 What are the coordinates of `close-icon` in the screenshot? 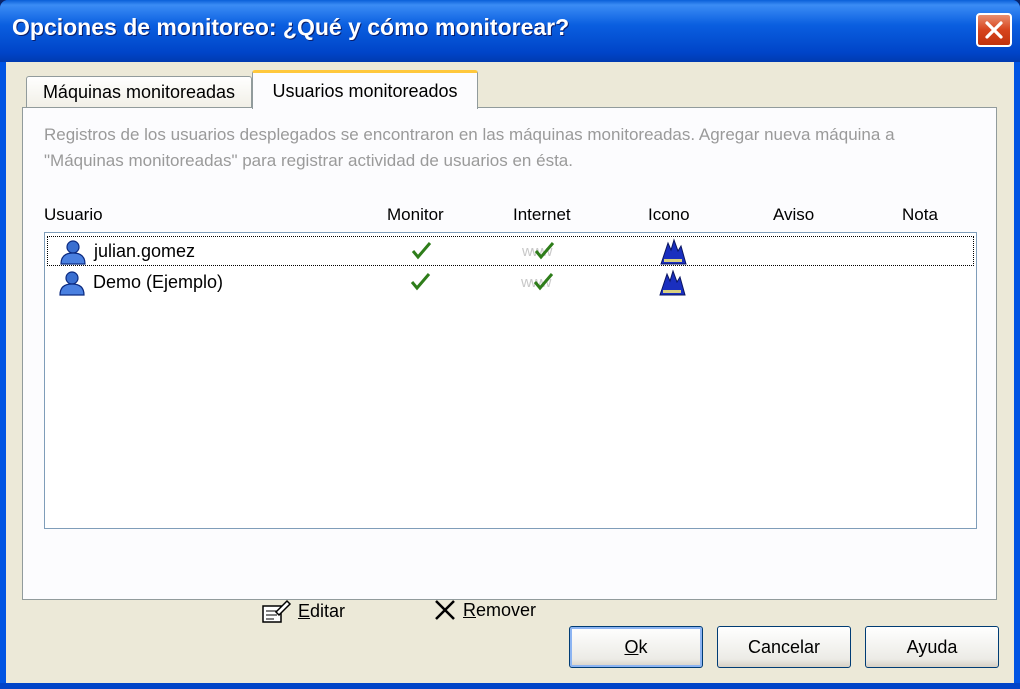 It's located at (994, 30).